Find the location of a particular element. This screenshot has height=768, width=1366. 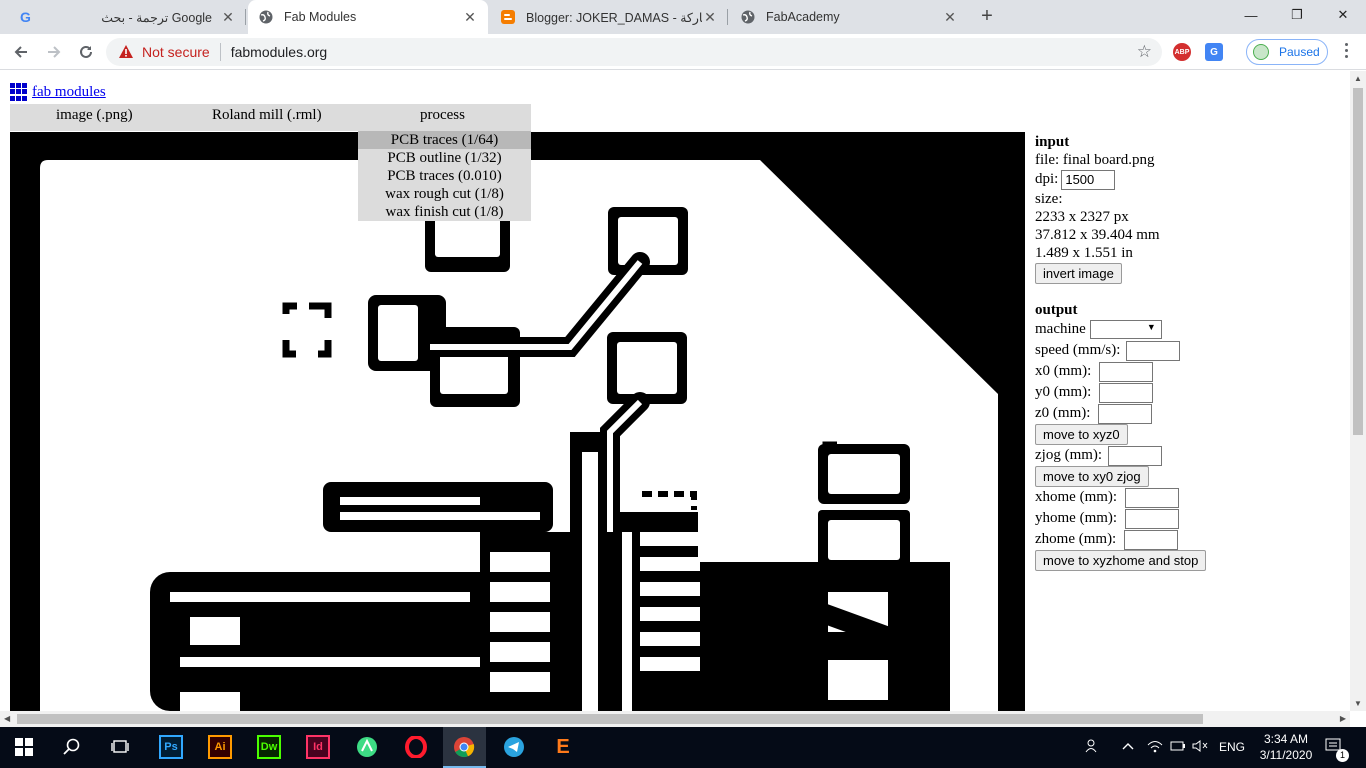

minimize-button: — is located at coordinates (1251, 15).